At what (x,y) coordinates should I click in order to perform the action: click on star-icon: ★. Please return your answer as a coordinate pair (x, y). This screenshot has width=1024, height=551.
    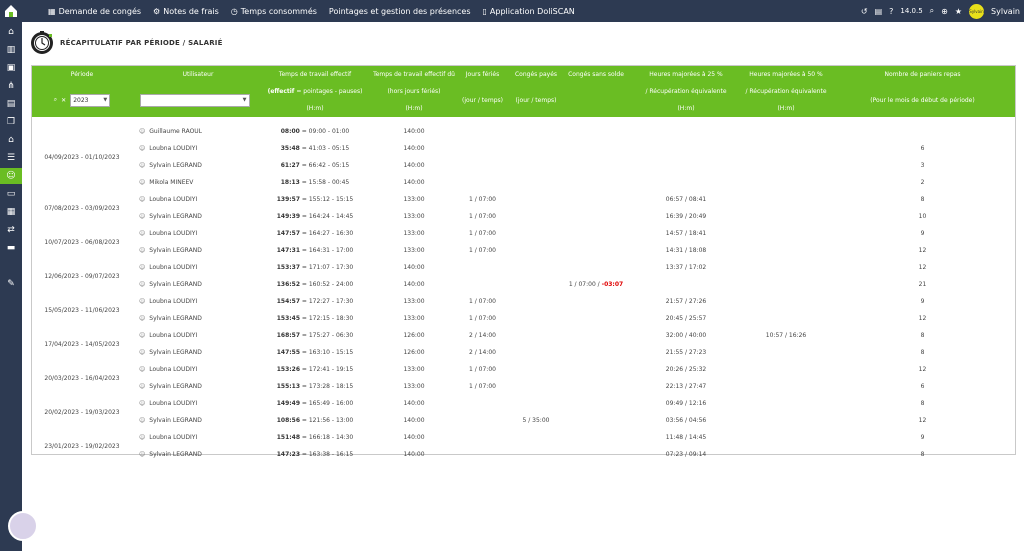
    Looking at the image, I should click on (958, 11).